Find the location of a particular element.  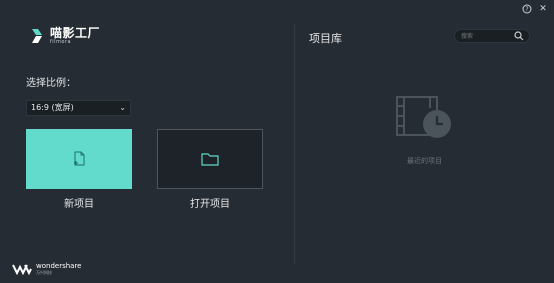

close-icon: ✕ is located at coordinates (543, 9).